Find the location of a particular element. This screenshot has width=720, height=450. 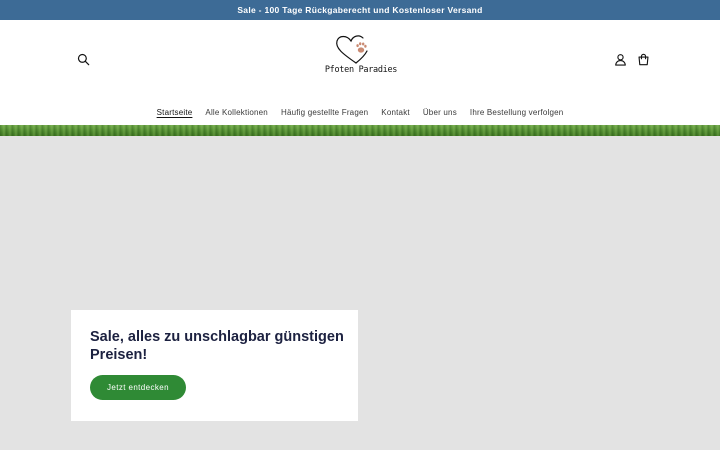

heart-paw-logo-icon is located at coordinates (352, 49).